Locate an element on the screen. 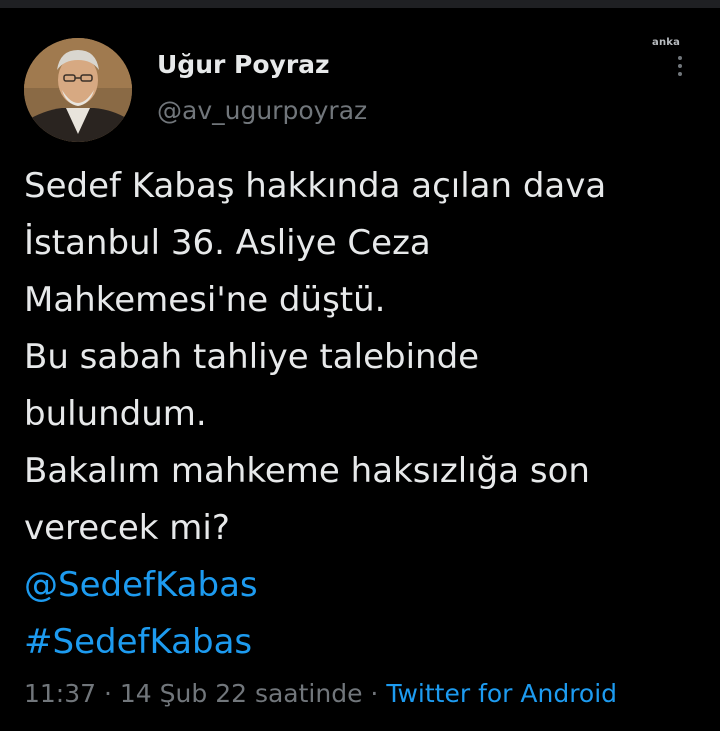  tweet-text-line: bulundum. is located at coordinates (115, 414).